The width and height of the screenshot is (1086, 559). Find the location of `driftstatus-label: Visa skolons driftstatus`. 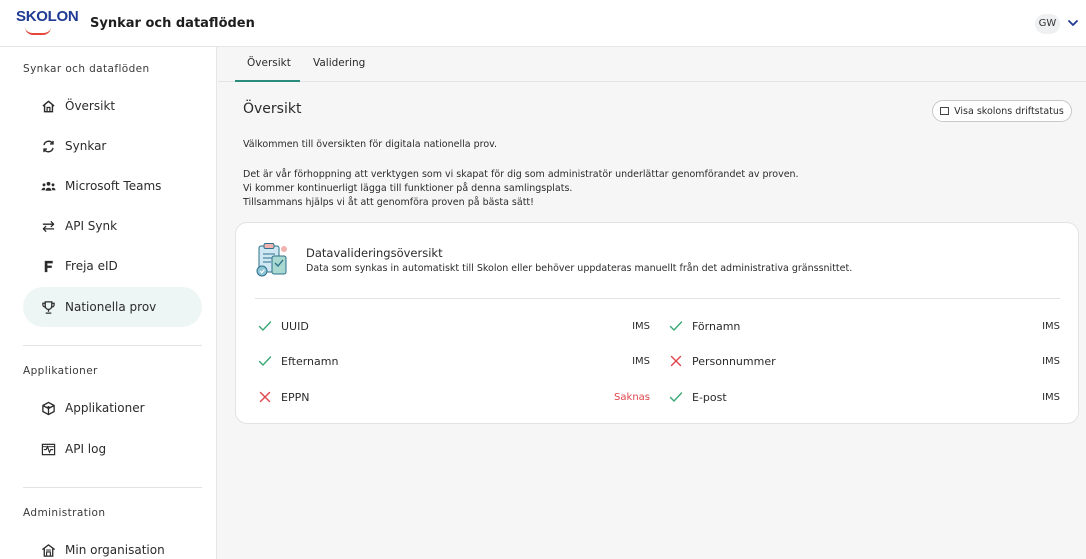

driftstatus-label: Visa skolons driftstatus is located at coordinates (1009, 111).